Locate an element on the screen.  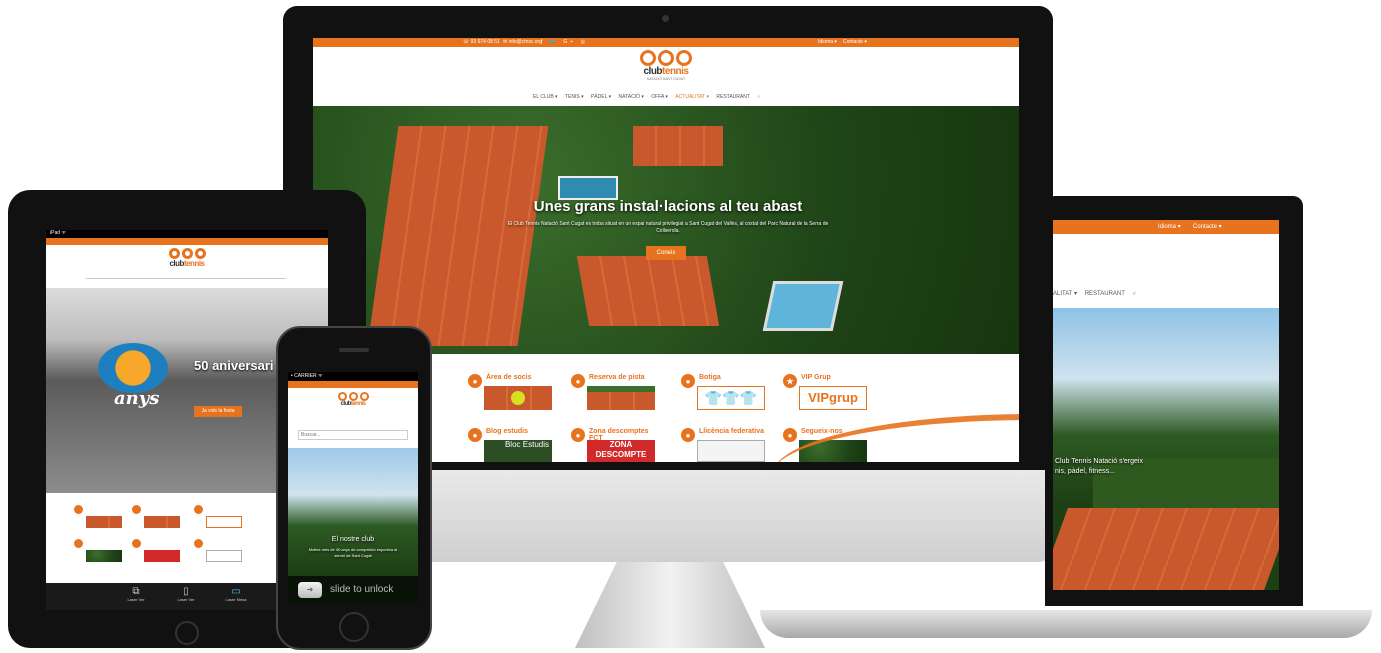
blog-thumb: Bloc Estudis is located at coordinates (518, 451).